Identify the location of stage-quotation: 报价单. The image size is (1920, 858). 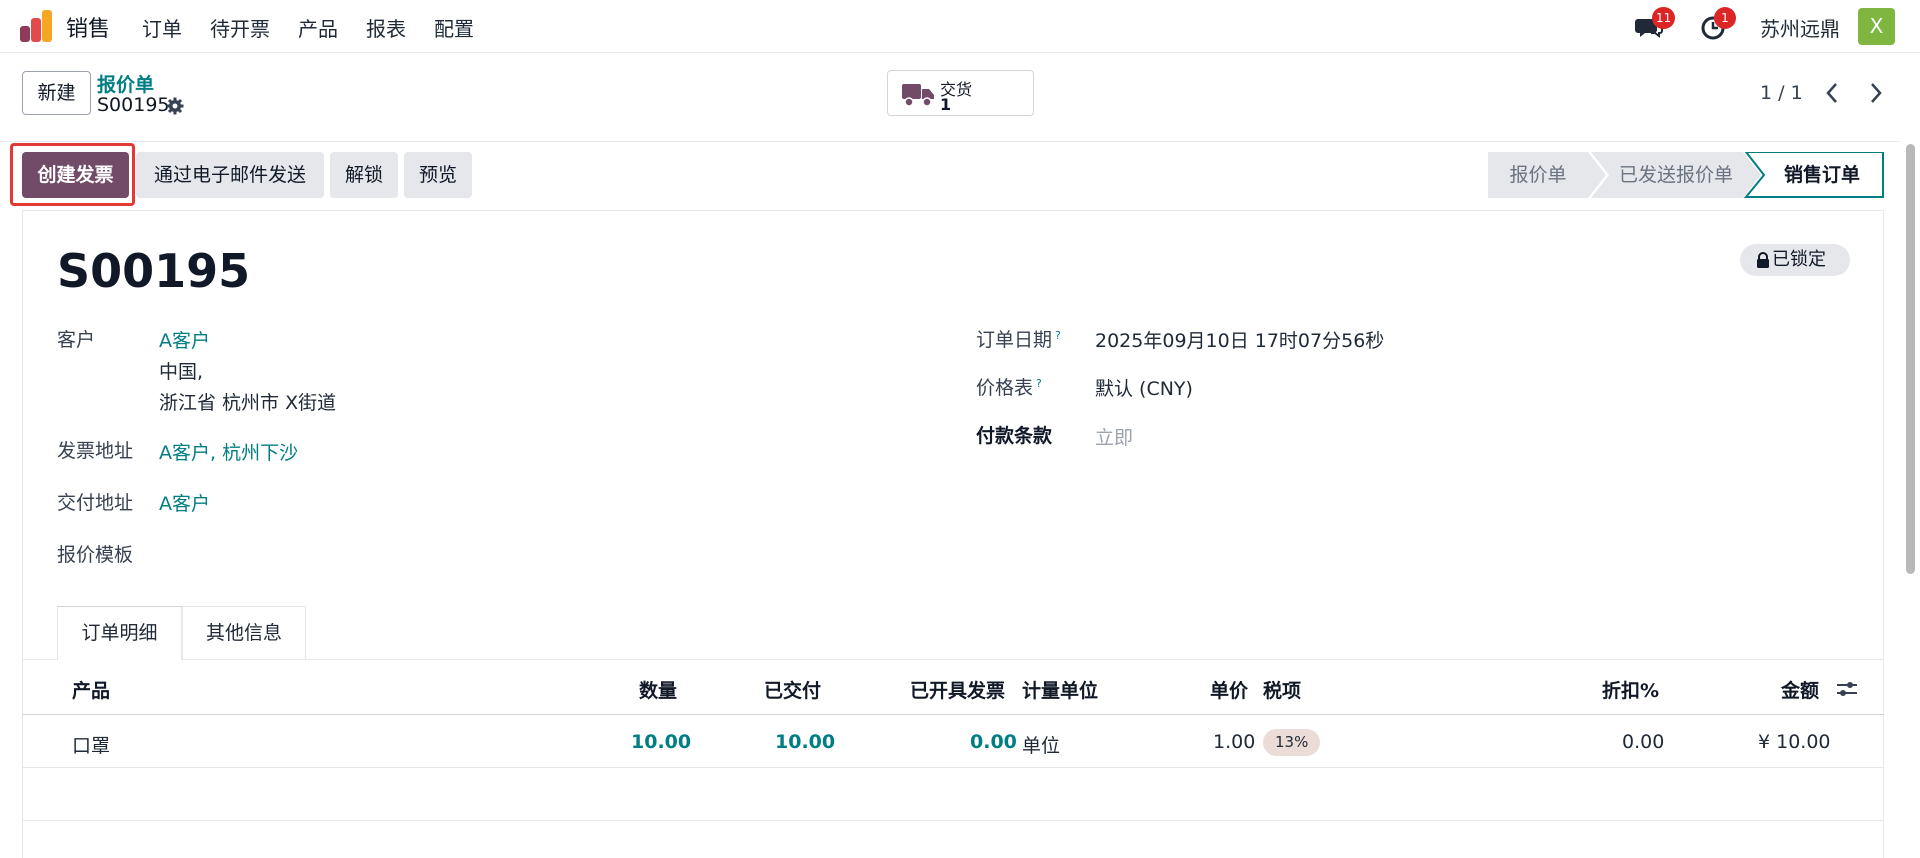
(1538, 175).